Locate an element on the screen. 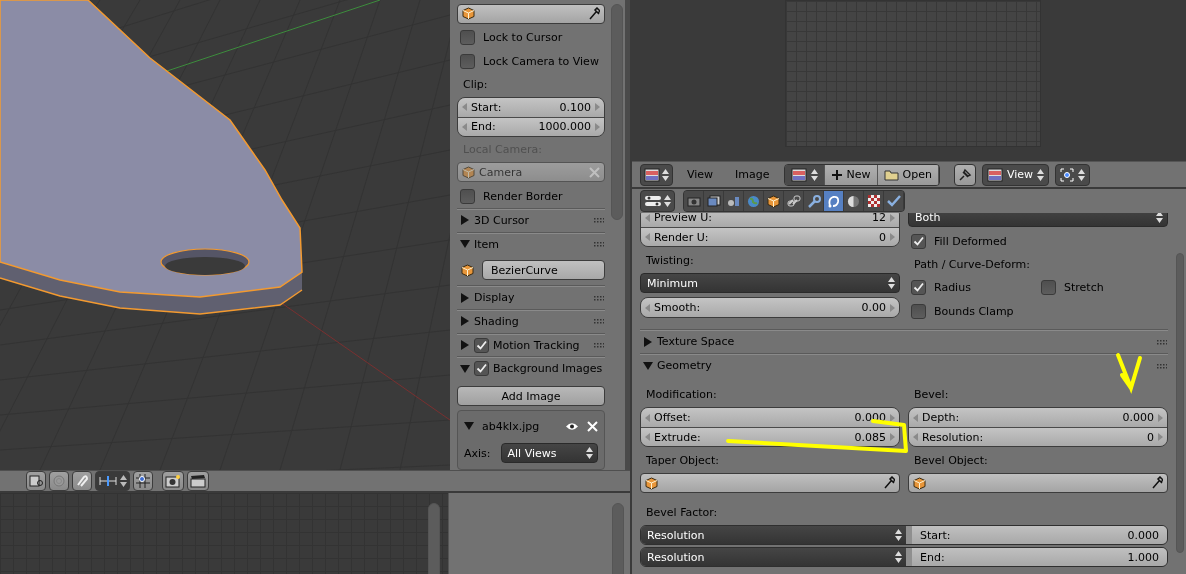  curve-object-drawing is located at coordinates (151, 157).